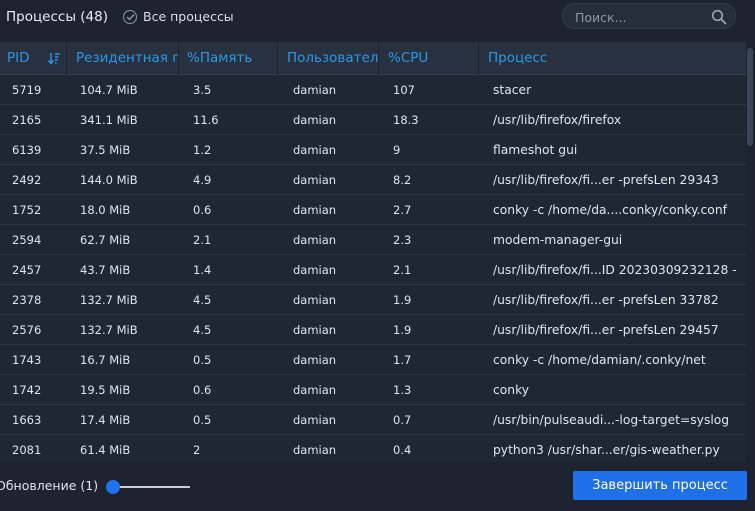  What do you see at coordinates (105, 240) in the screenshot?
I see `cell-resident-memory: 62.7 MiB` at bounding box center [105, 240].